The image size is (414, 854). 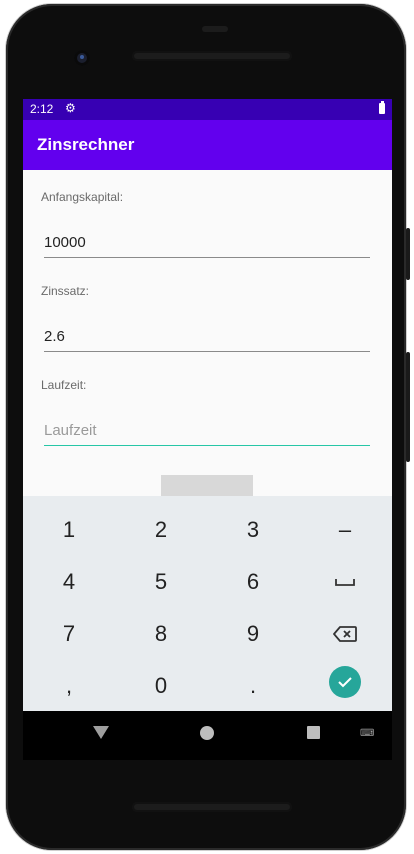 I want to click on anfangskapital-input, so click(x=207, y=242).